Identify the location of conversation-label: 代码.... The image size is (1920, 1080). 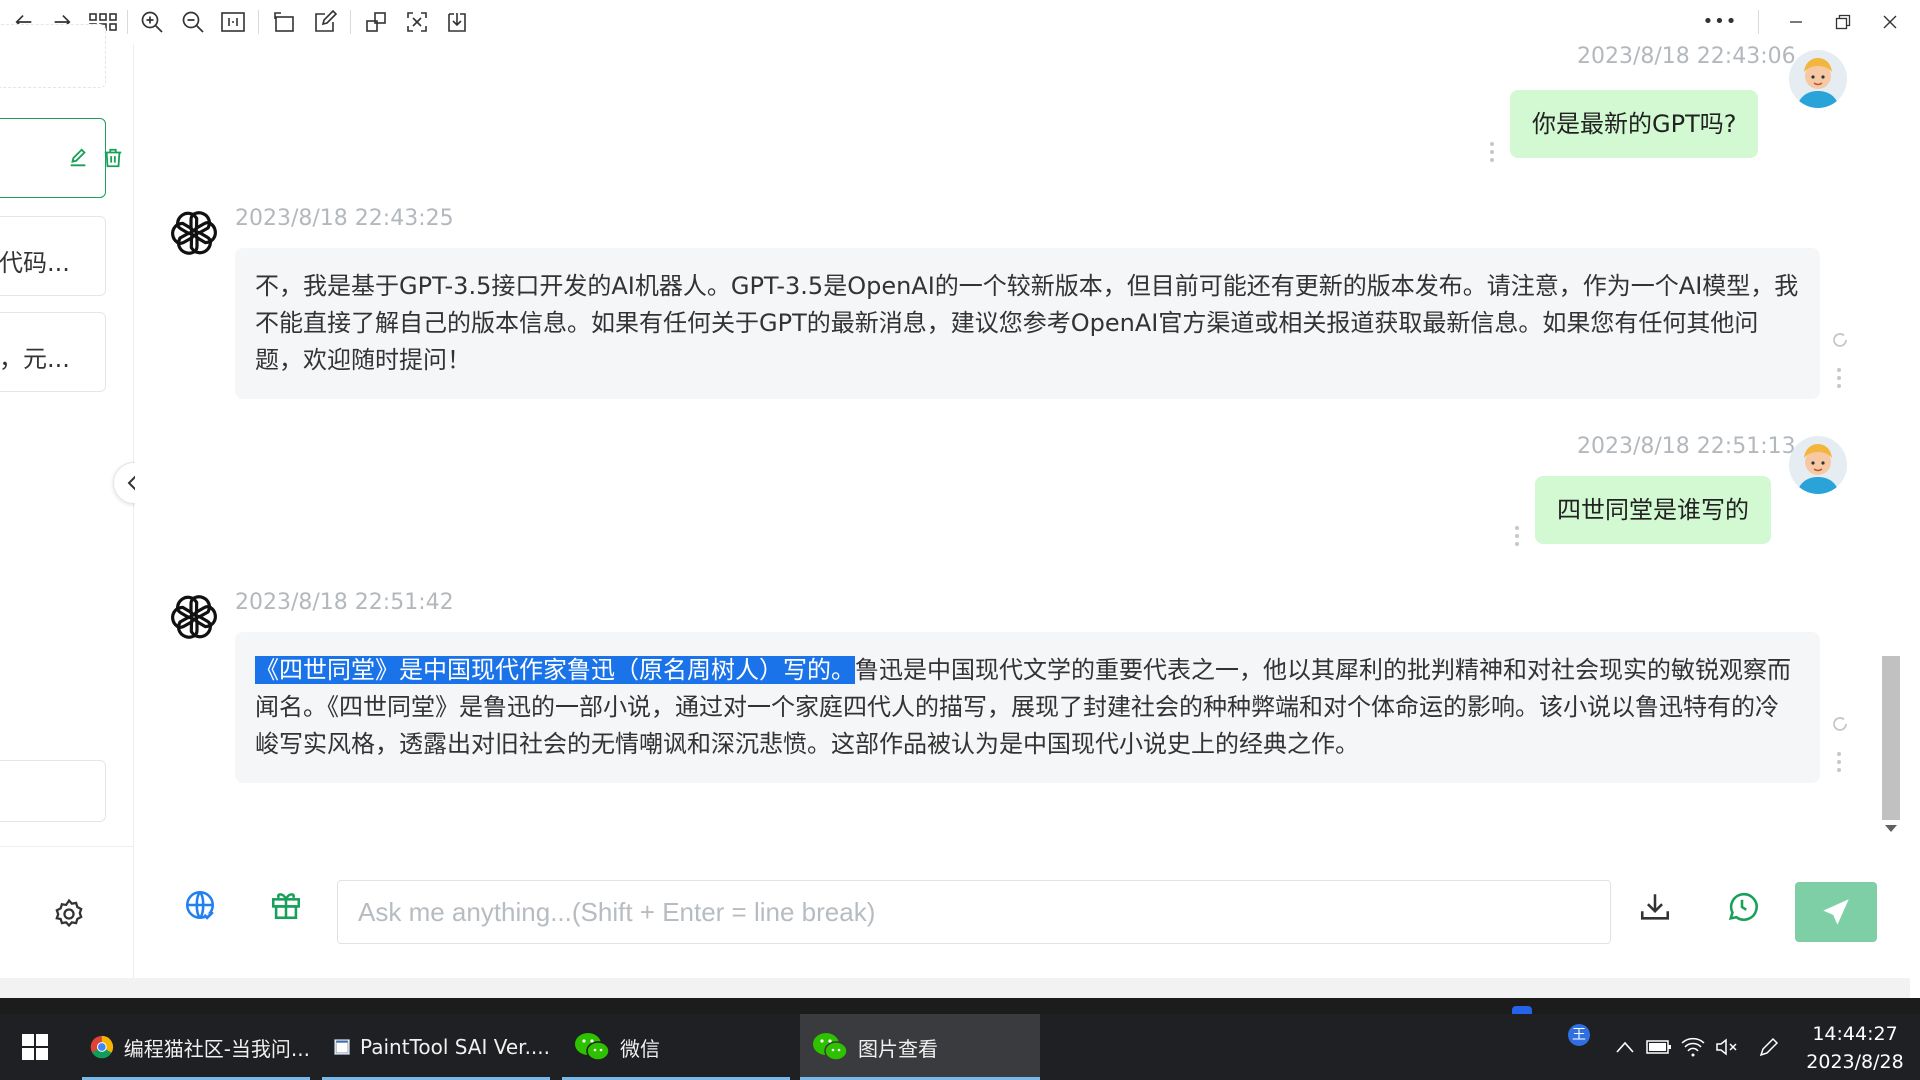
(35, 263).